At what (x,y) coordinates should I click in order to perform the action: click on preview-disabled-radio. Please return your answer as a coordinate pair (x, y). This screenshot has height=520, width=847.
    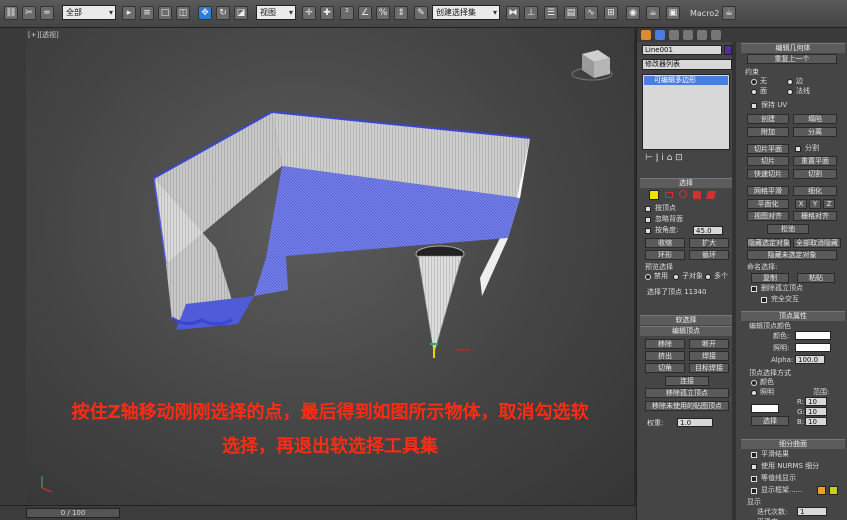
    Looking at the image, I should click on (648, 277).